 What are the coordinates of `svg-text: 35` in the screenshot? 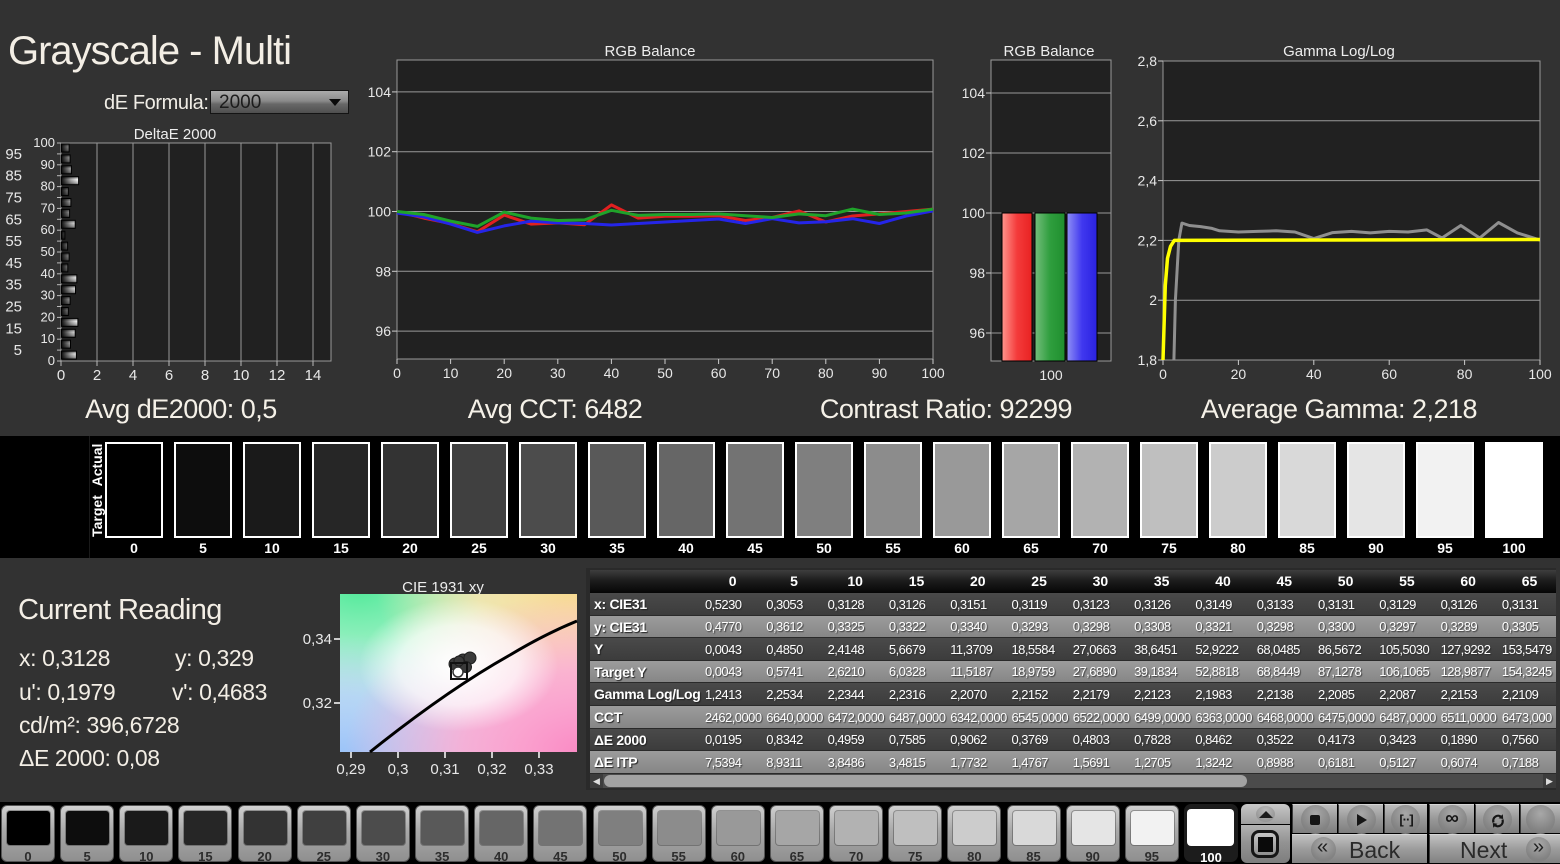 It's located at (13, 285).